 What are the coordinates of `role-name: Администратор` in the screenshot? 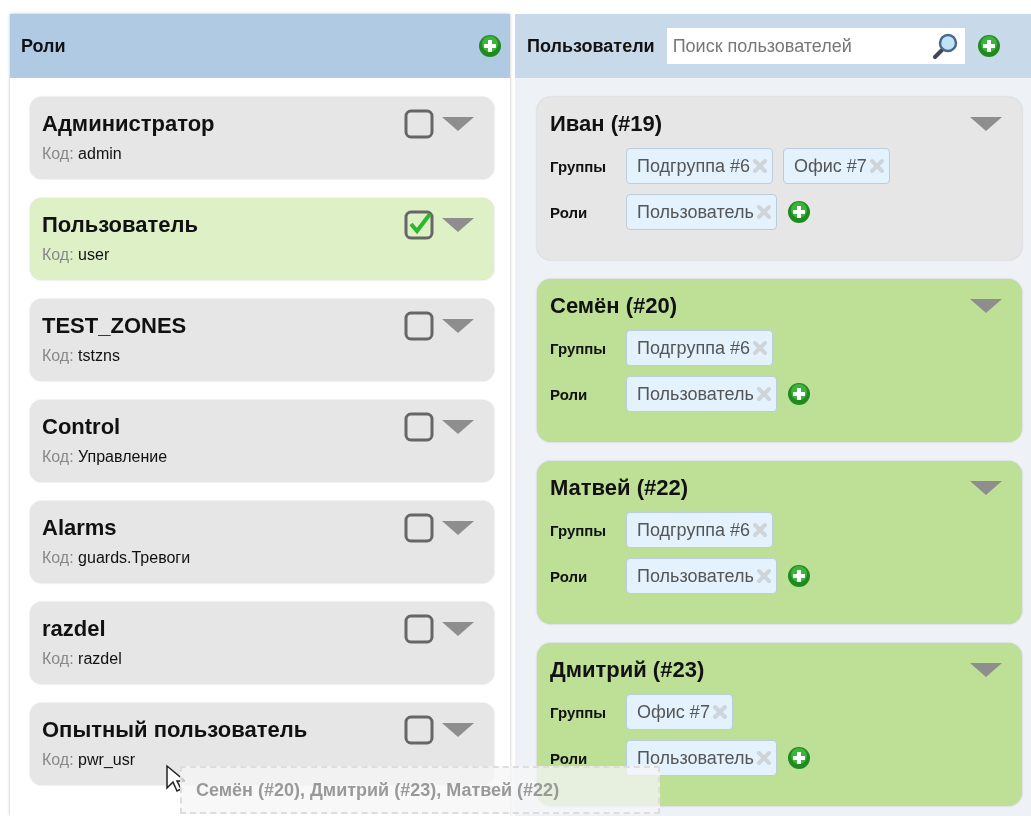 It's located at (128, 124).